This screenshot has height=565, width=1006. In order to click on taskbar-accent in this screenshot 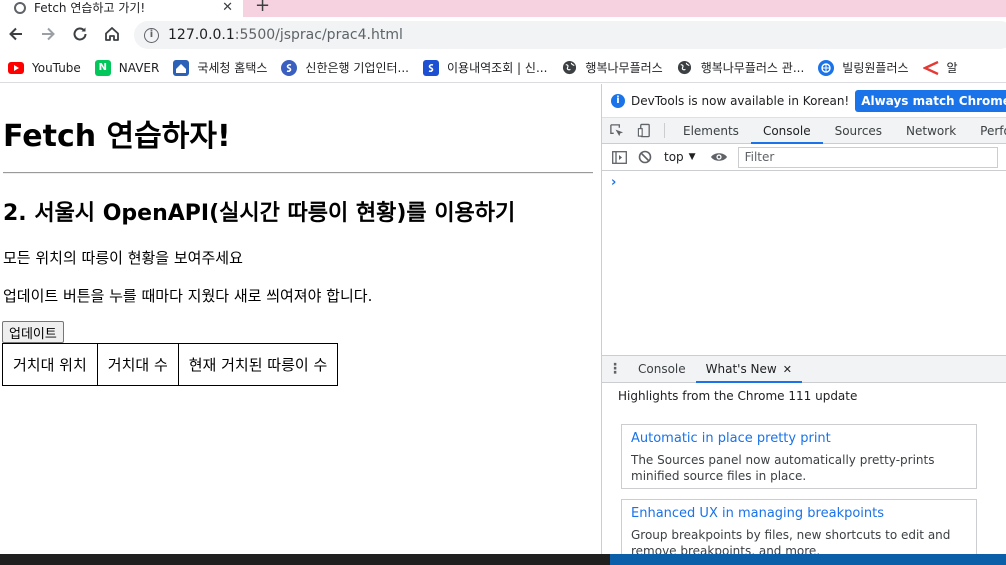, I will do `click(808, 559)`.